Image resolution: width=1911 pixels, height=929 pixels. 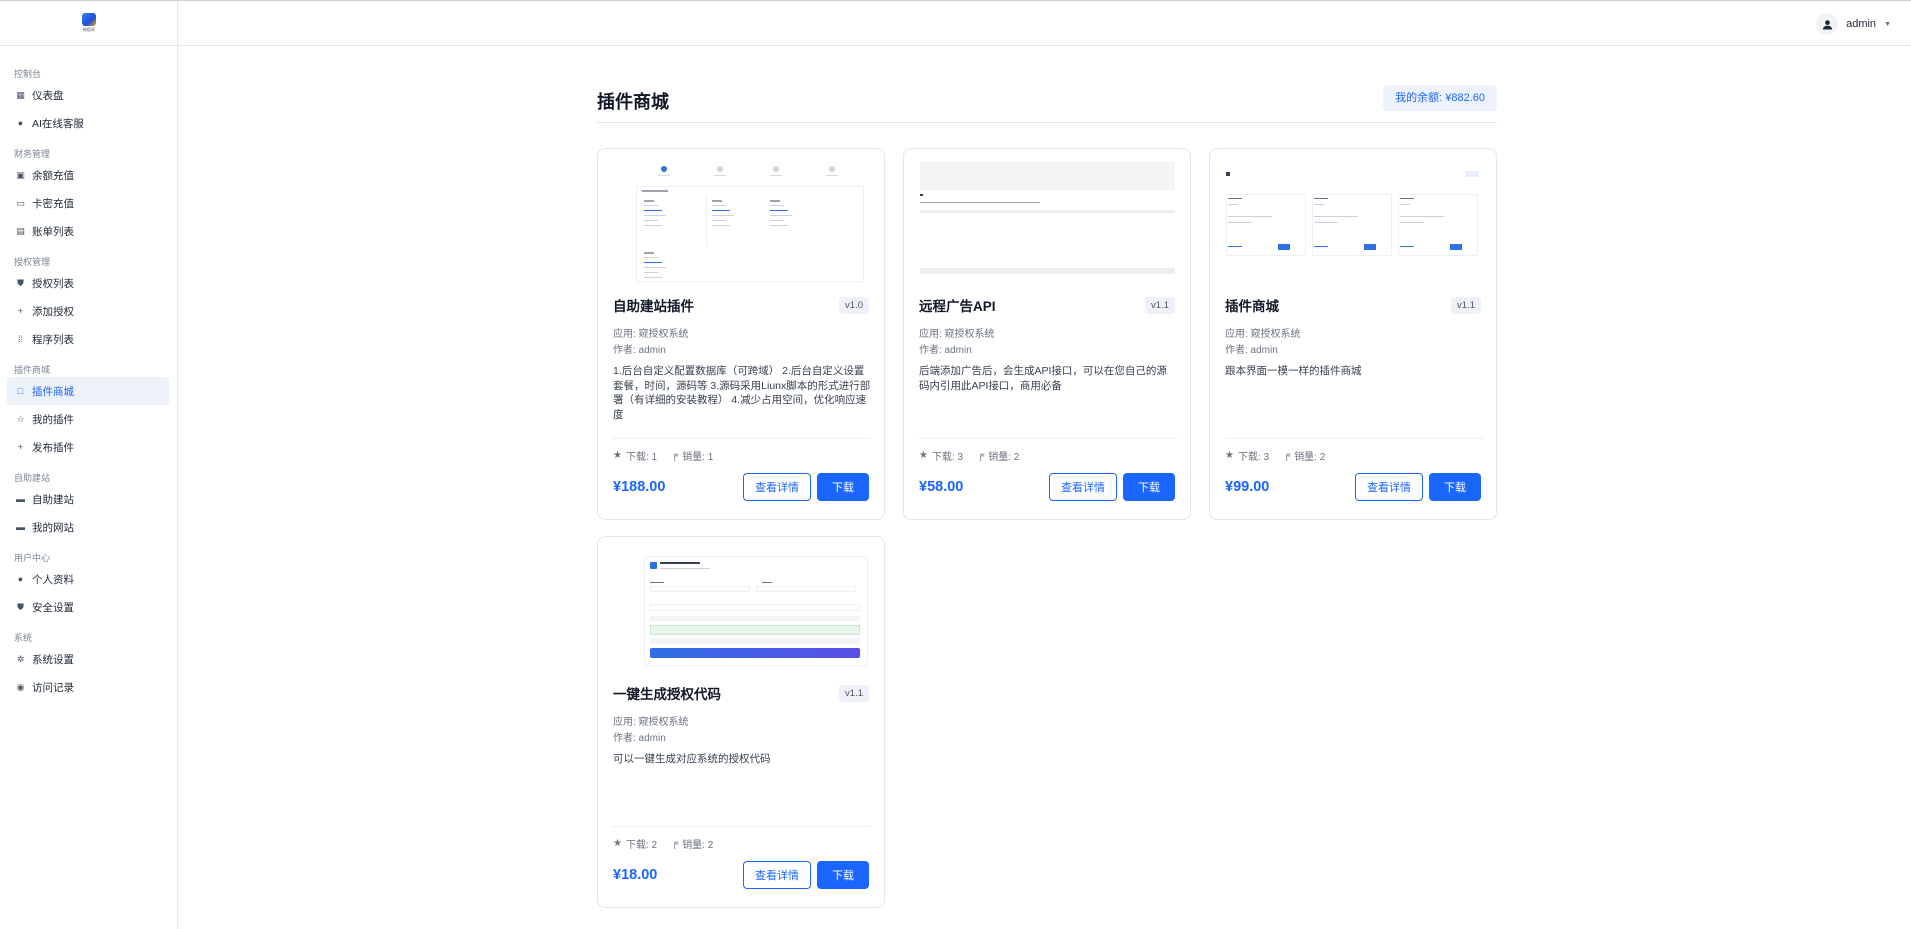 What do you see at coordinates (88, 391) in the screenshot?
I see `sidebar-item: □ 插件商城` at bounding box center [88, 391].